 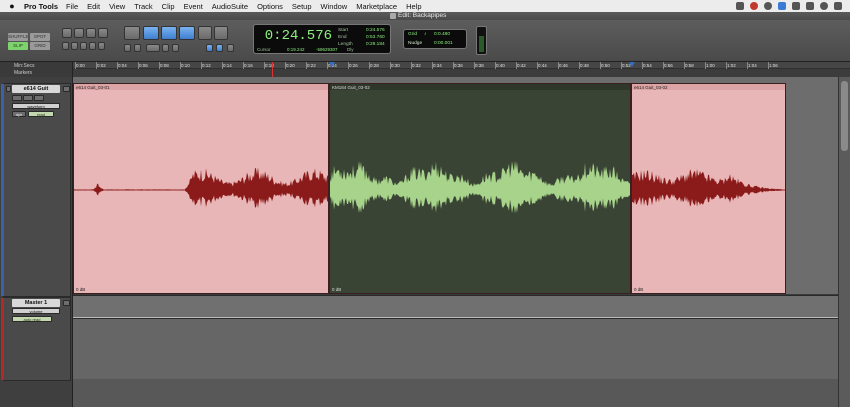 I want to click on selection-end-value: 0:53.760, so click(x=375, y=37).